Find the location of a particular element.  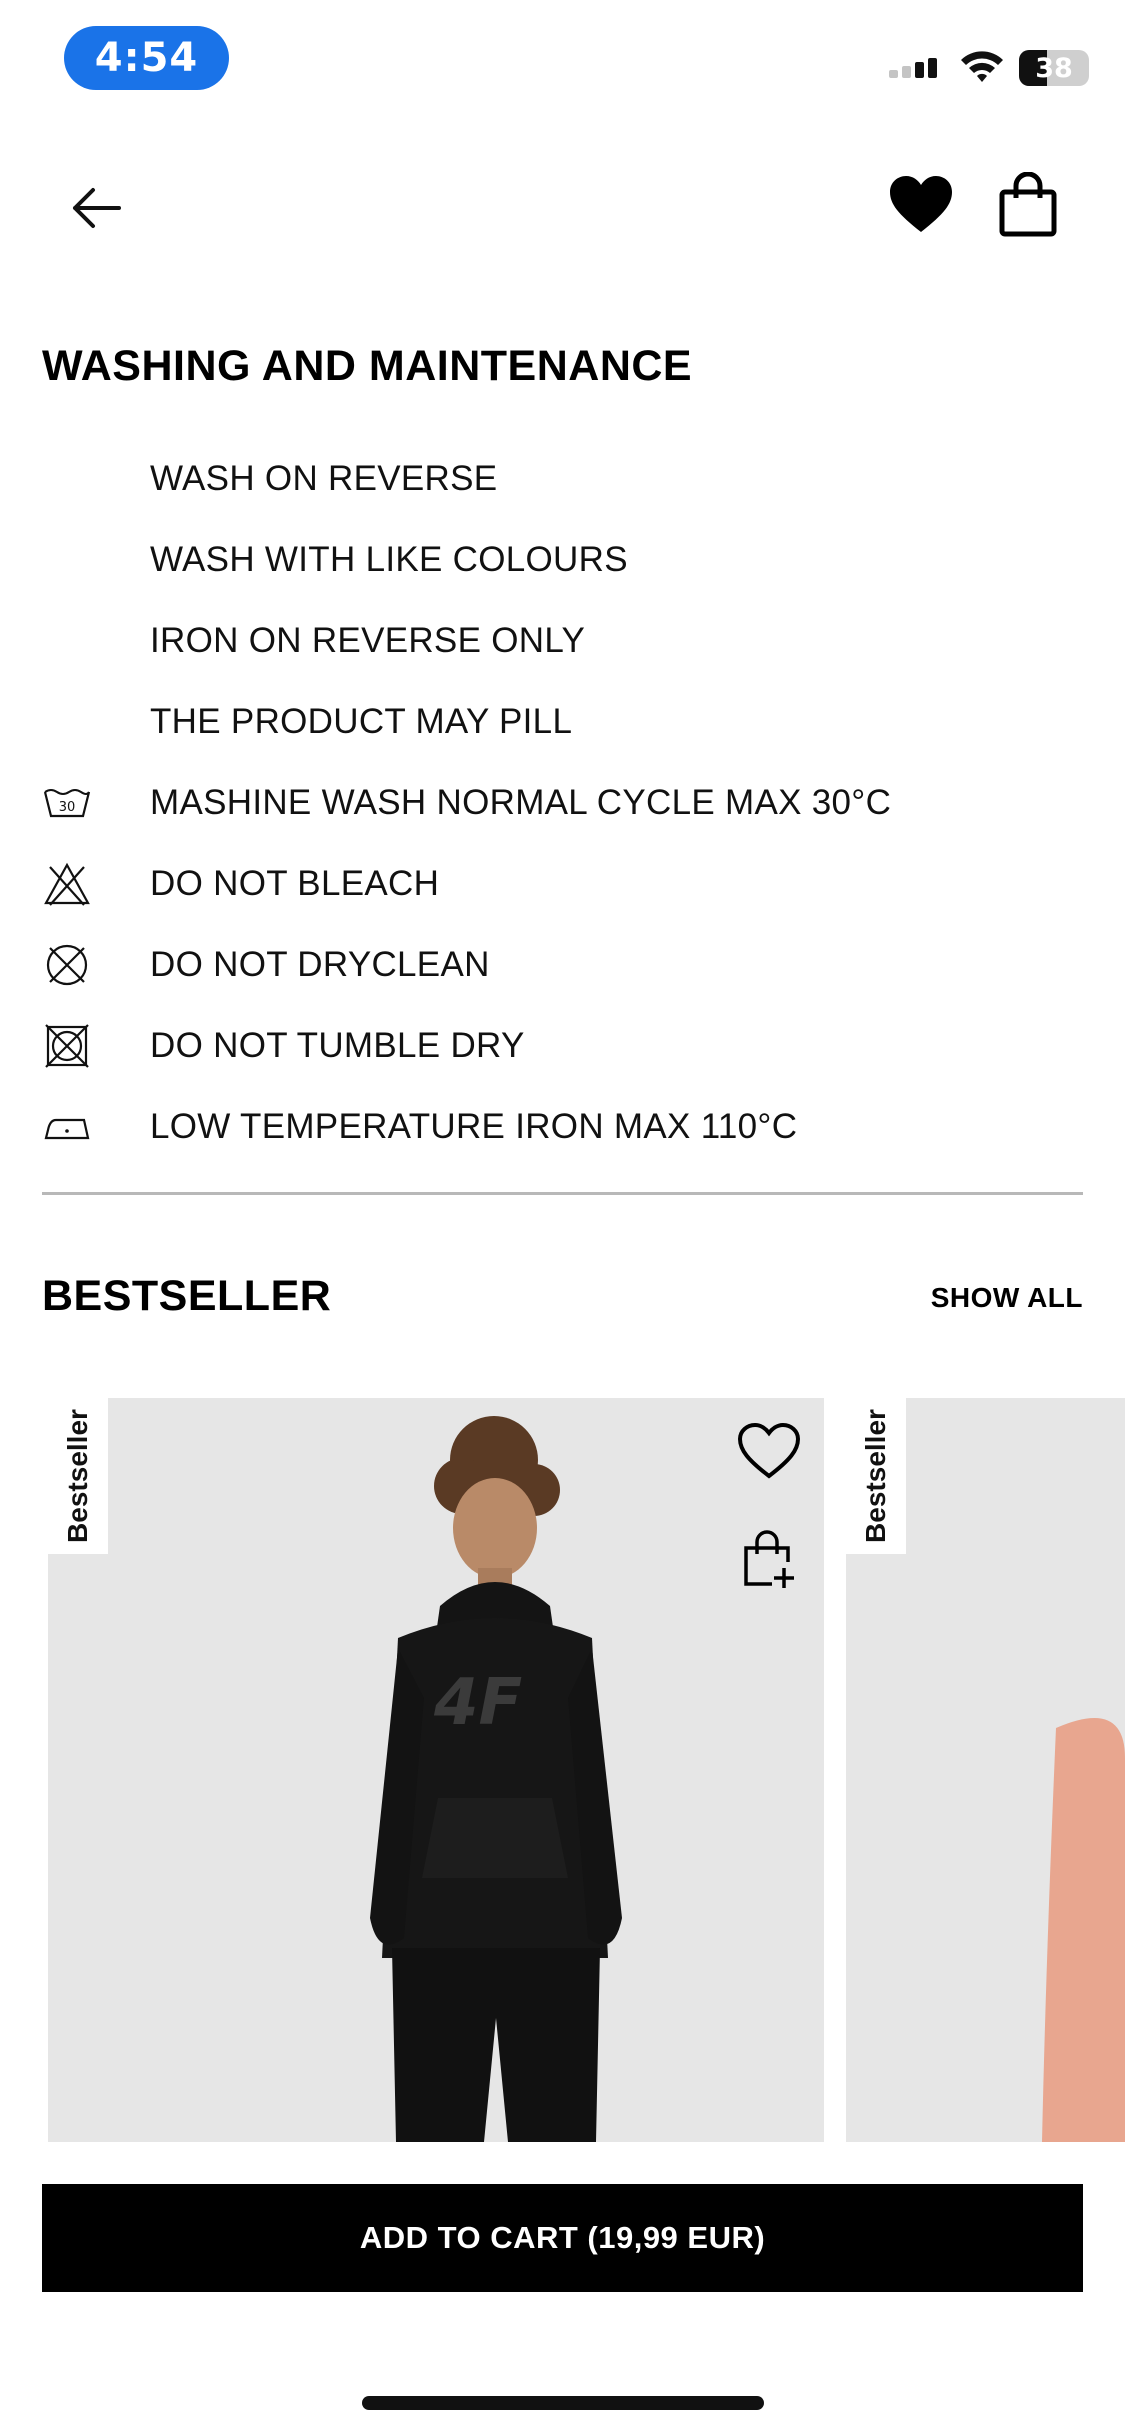

wifi-icon is located at coordinates (982, 68).